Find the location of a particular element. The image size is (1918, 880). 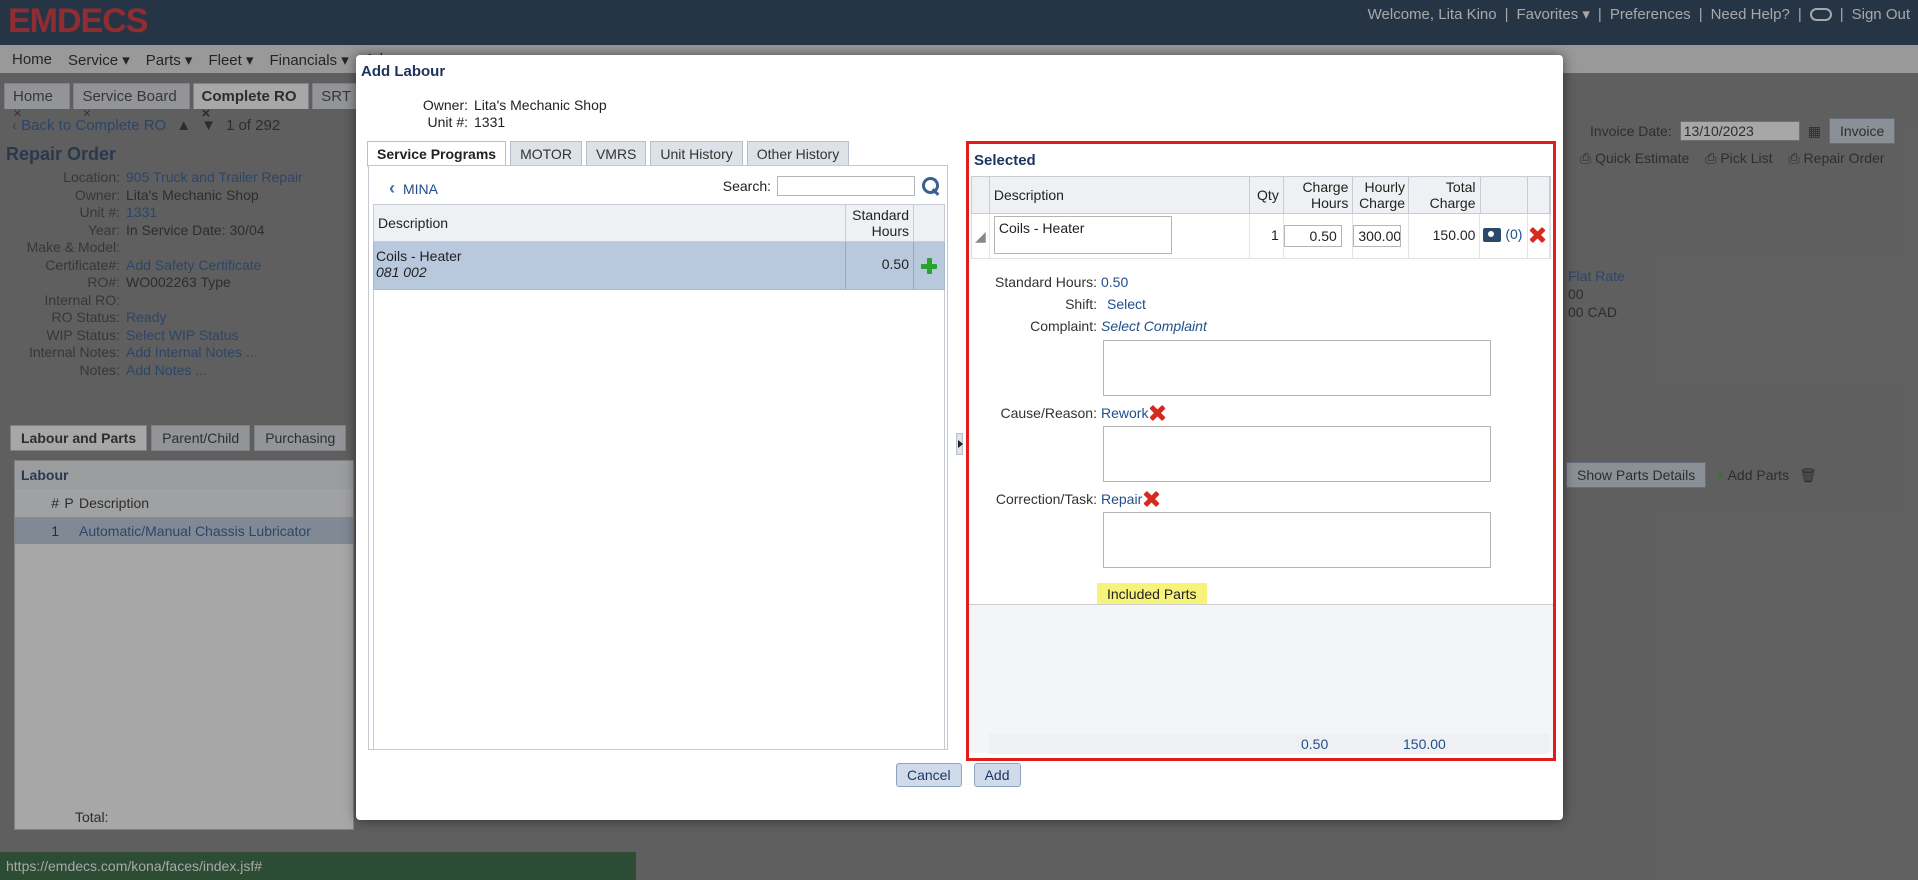

labour-description-input: Coils - Heater is located at coordinates (1082, 235).